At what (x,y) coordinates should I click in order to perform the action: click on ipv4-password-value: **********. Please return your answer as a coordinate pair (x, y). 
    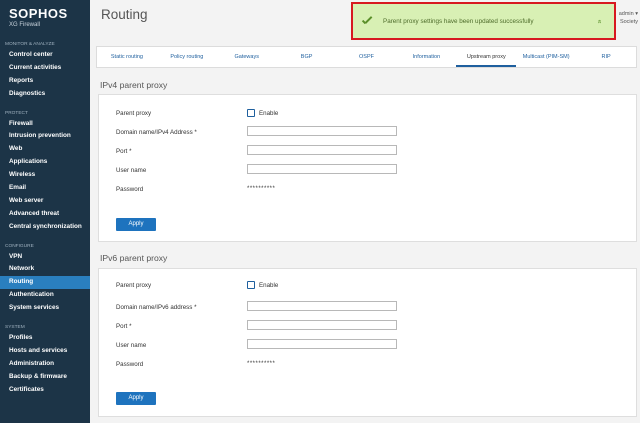
    Looking at the image, I should click on (261, 189).